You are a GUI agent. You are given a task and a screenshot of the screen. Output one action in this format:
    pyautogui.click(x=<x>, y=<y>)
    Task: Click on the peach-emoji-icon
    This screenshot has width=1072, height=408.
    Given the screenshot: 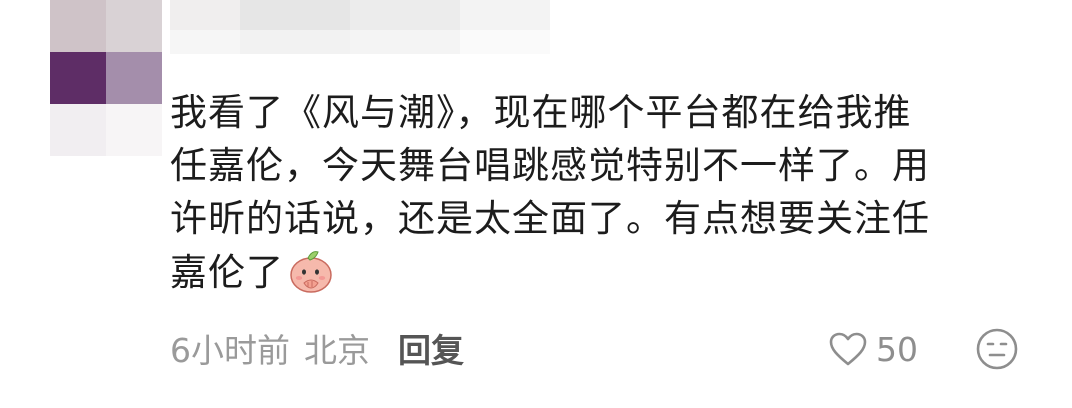 What is the action you would take?
    pyautogui.click(x=311, y=272)
    